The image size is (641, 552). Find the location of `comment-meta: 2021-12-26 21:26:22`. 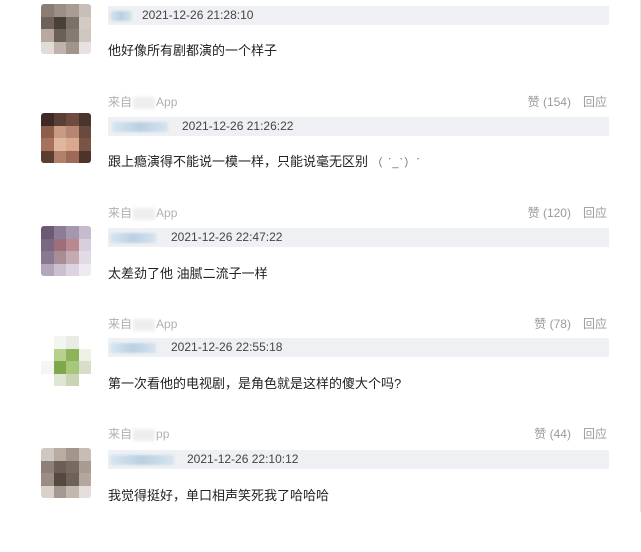

comment-meta: 2021-12-26 21:26:22 is located at coordinates (358, 126).